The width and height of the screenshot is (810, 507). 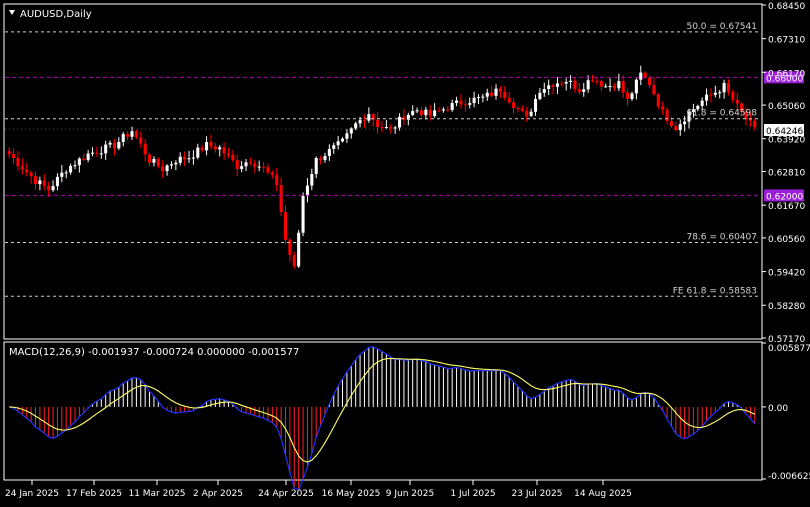 I want to click on time-tick-label: 24 Jan 2025, so click(x=32, y=494).